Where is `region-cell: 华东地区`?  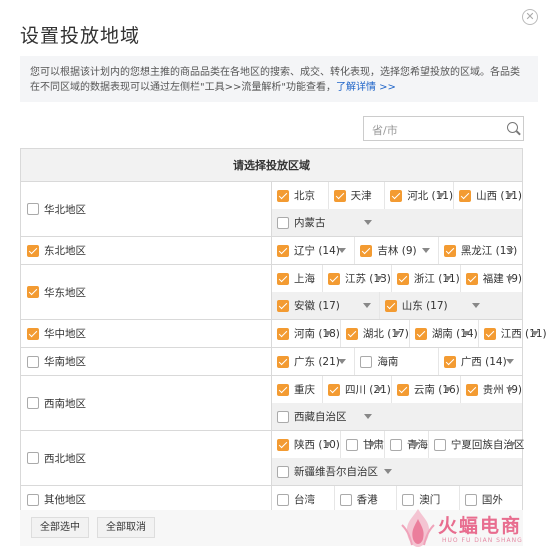 region-cell: 华东地区 is located at coordinates (146, 292).